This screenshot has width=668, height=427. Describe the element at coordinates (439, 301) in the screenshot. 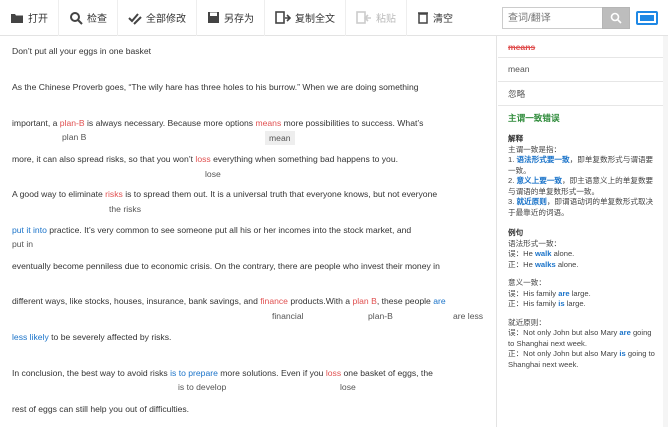

I see `error-word: are` at that location.